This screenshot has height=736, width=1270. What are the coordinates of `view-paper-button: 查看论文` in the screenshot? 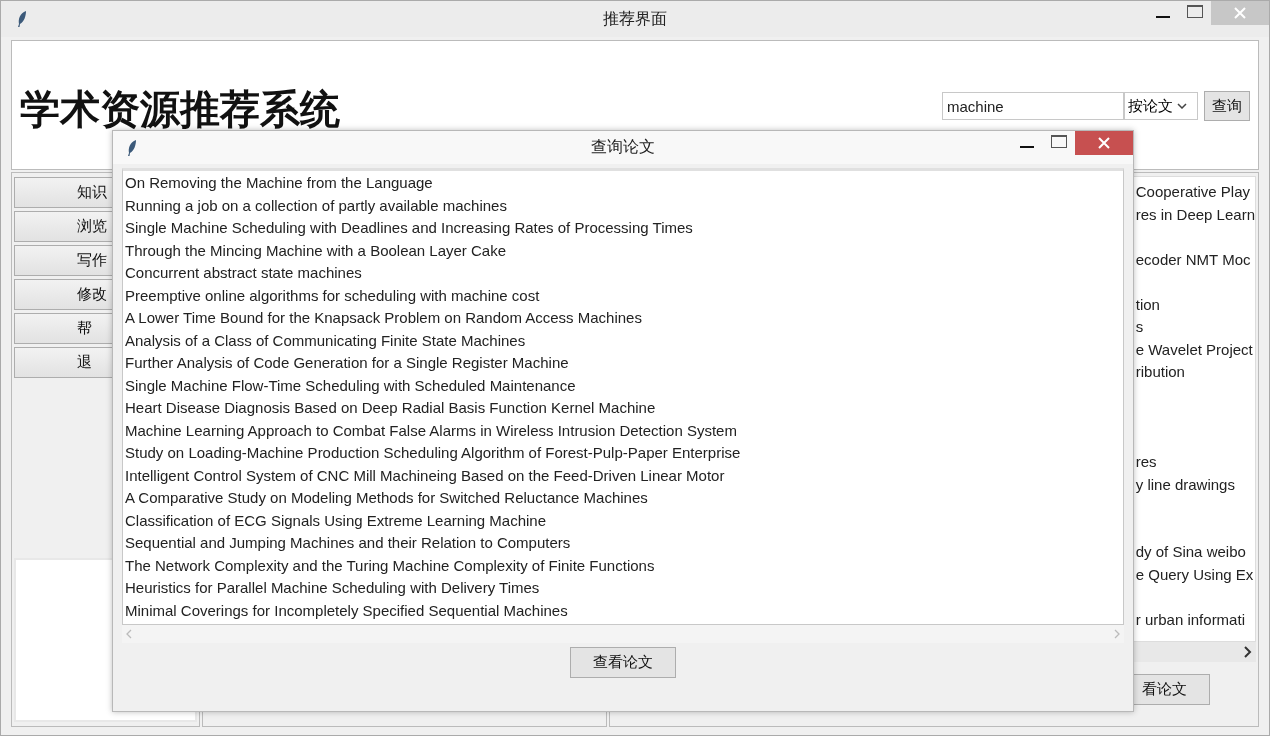 It's located at (623, 662).